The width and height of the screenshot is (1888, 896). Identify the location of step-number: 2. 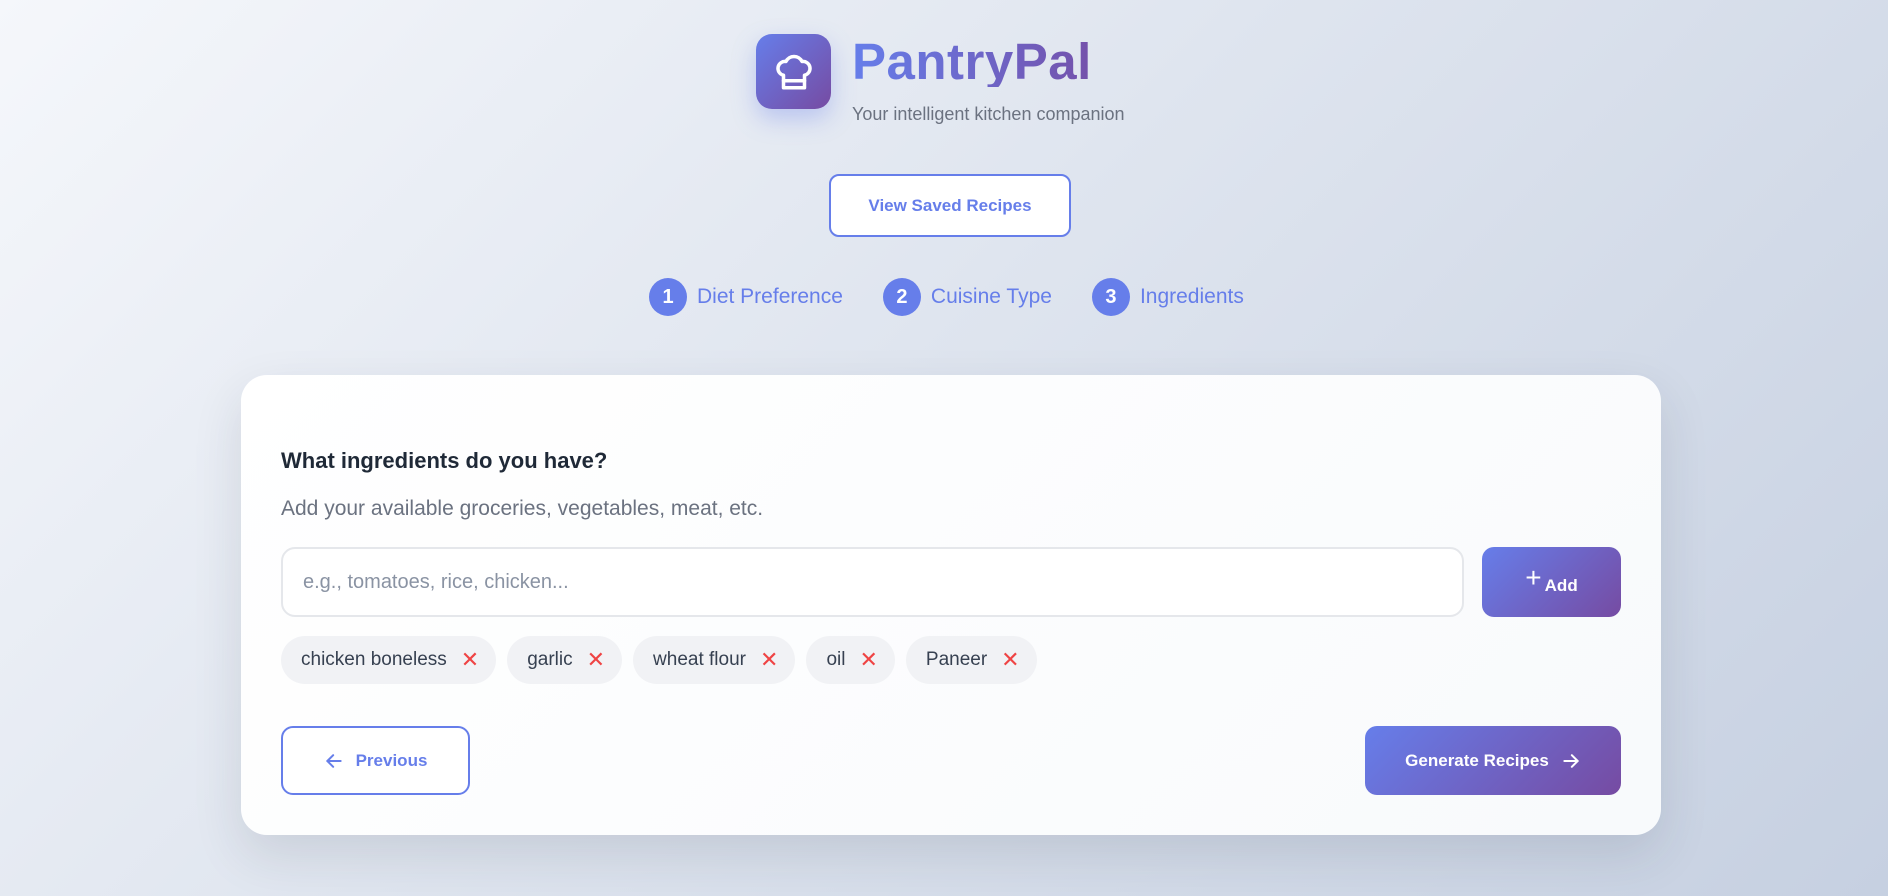
(901, 297).